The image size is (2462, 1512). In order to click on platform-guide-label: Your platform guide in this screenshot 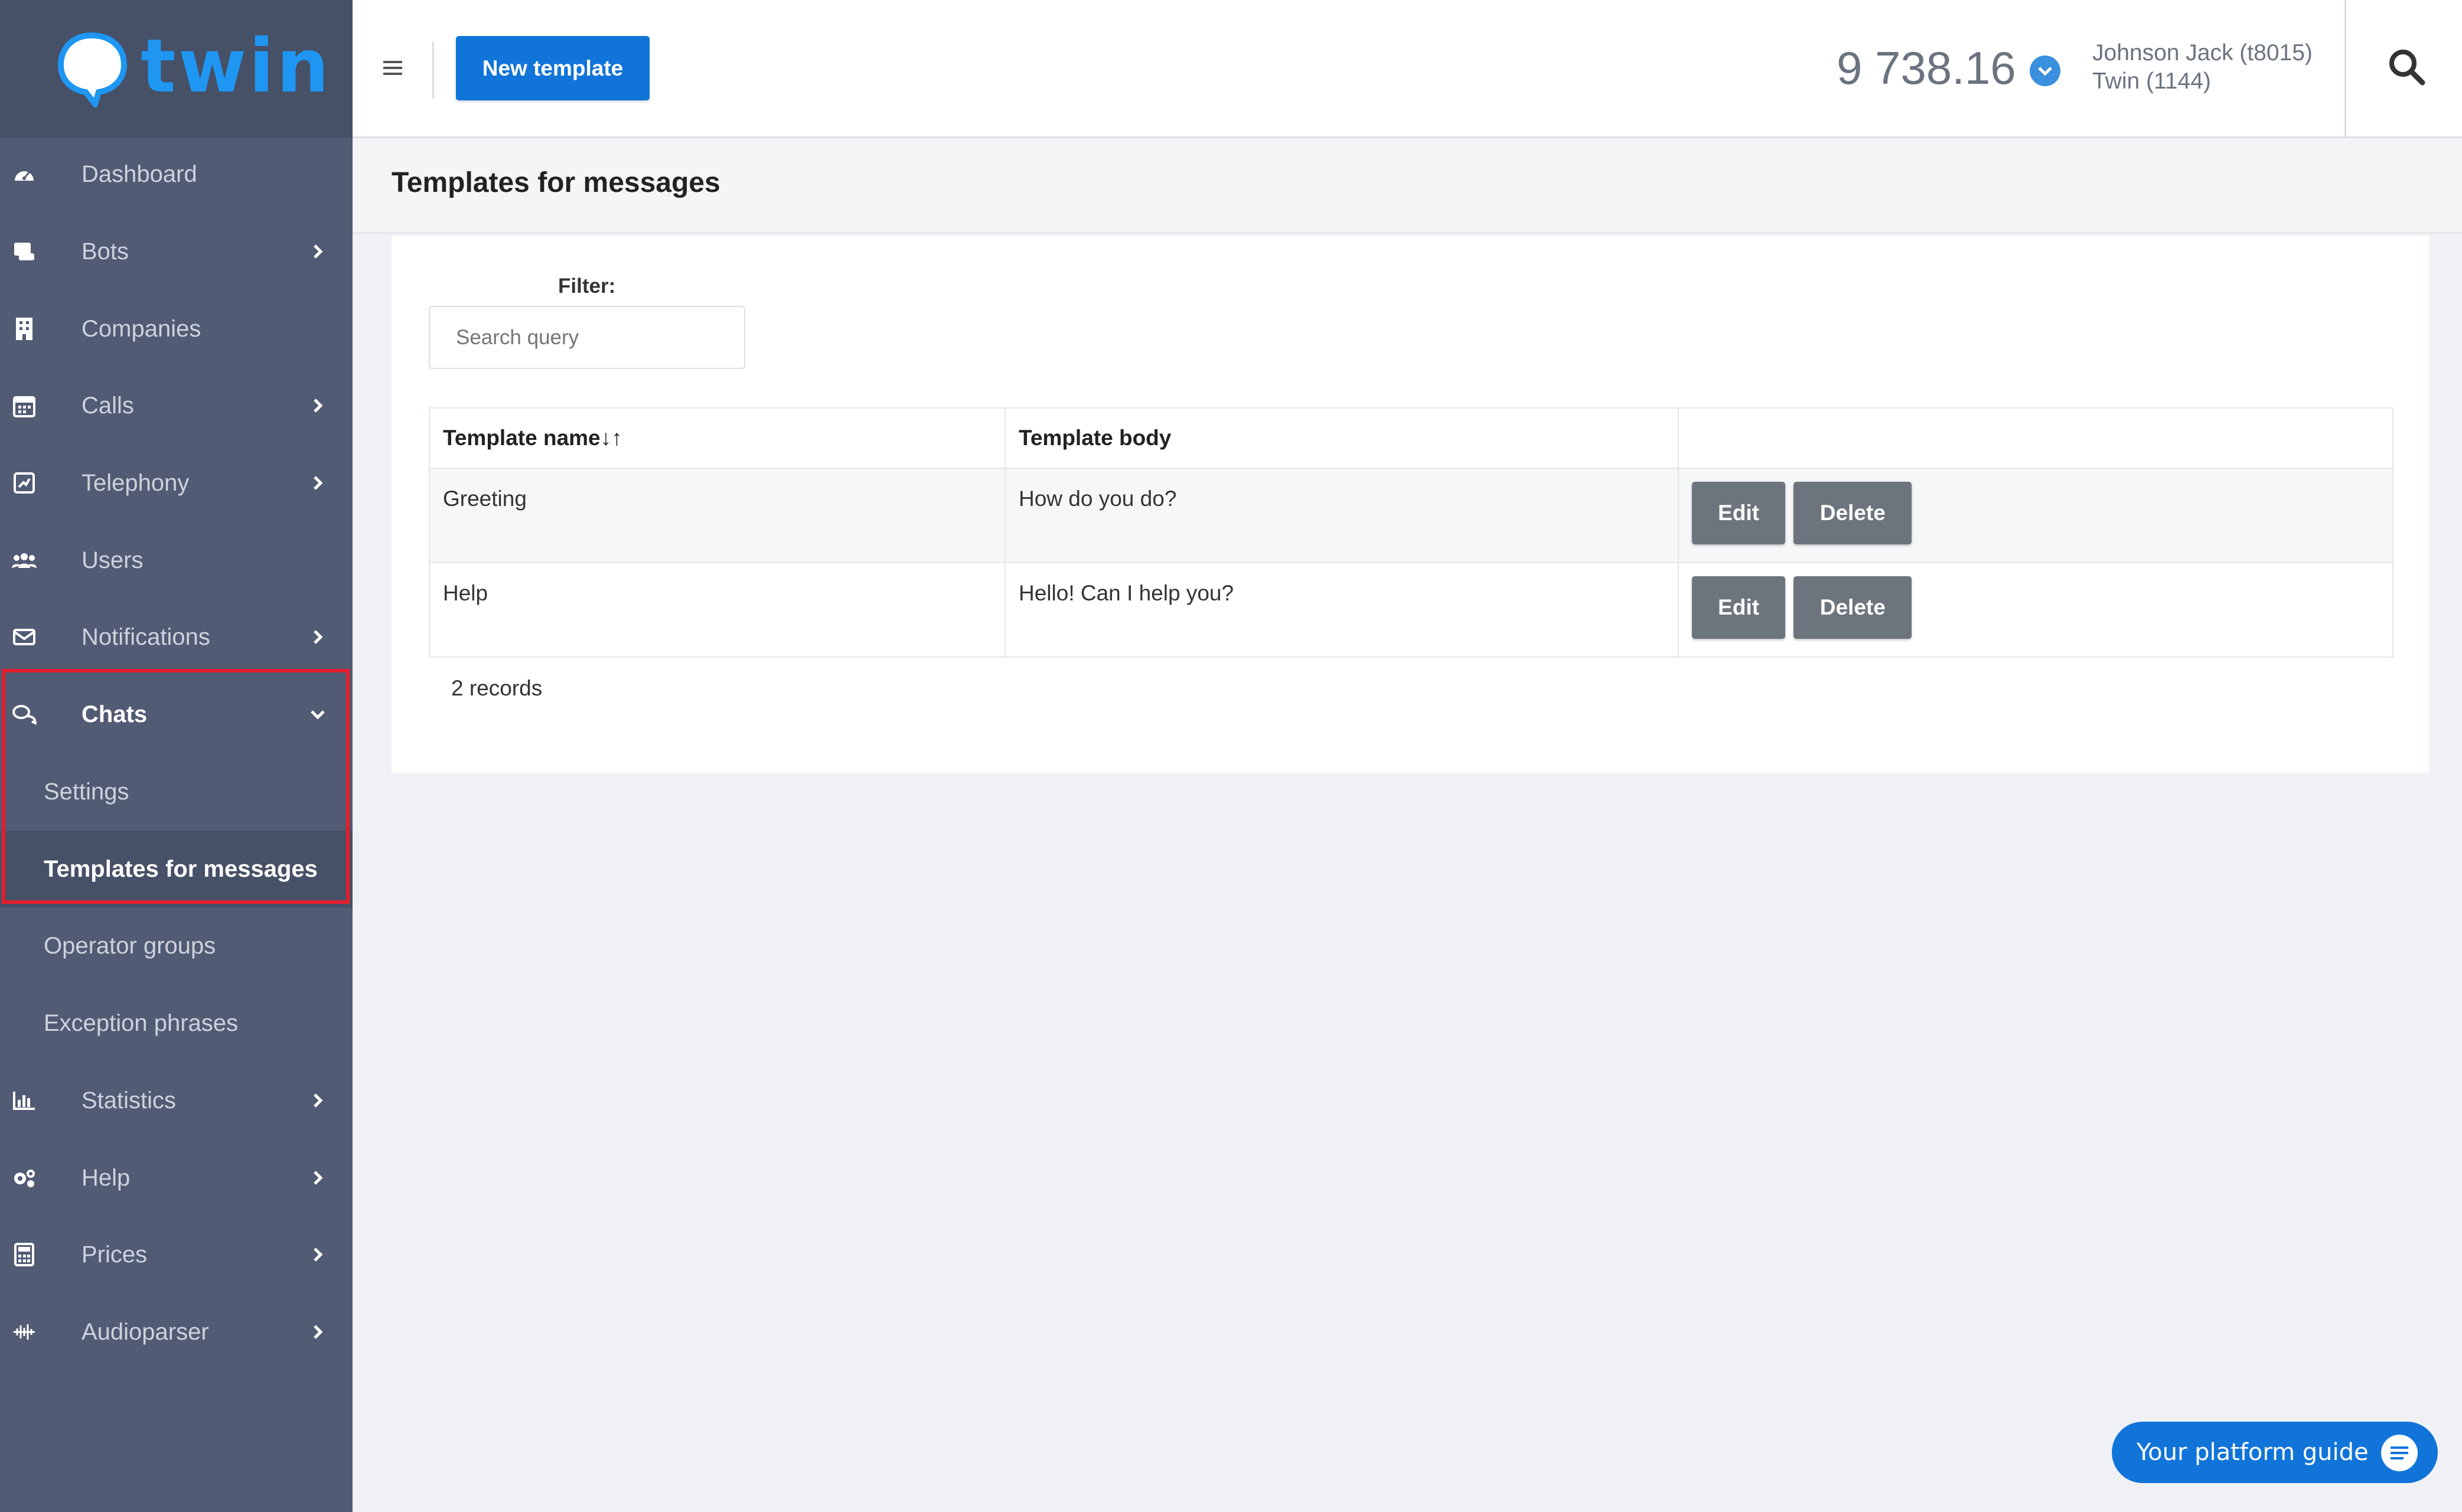, I will do `click(2253, 1452)`.